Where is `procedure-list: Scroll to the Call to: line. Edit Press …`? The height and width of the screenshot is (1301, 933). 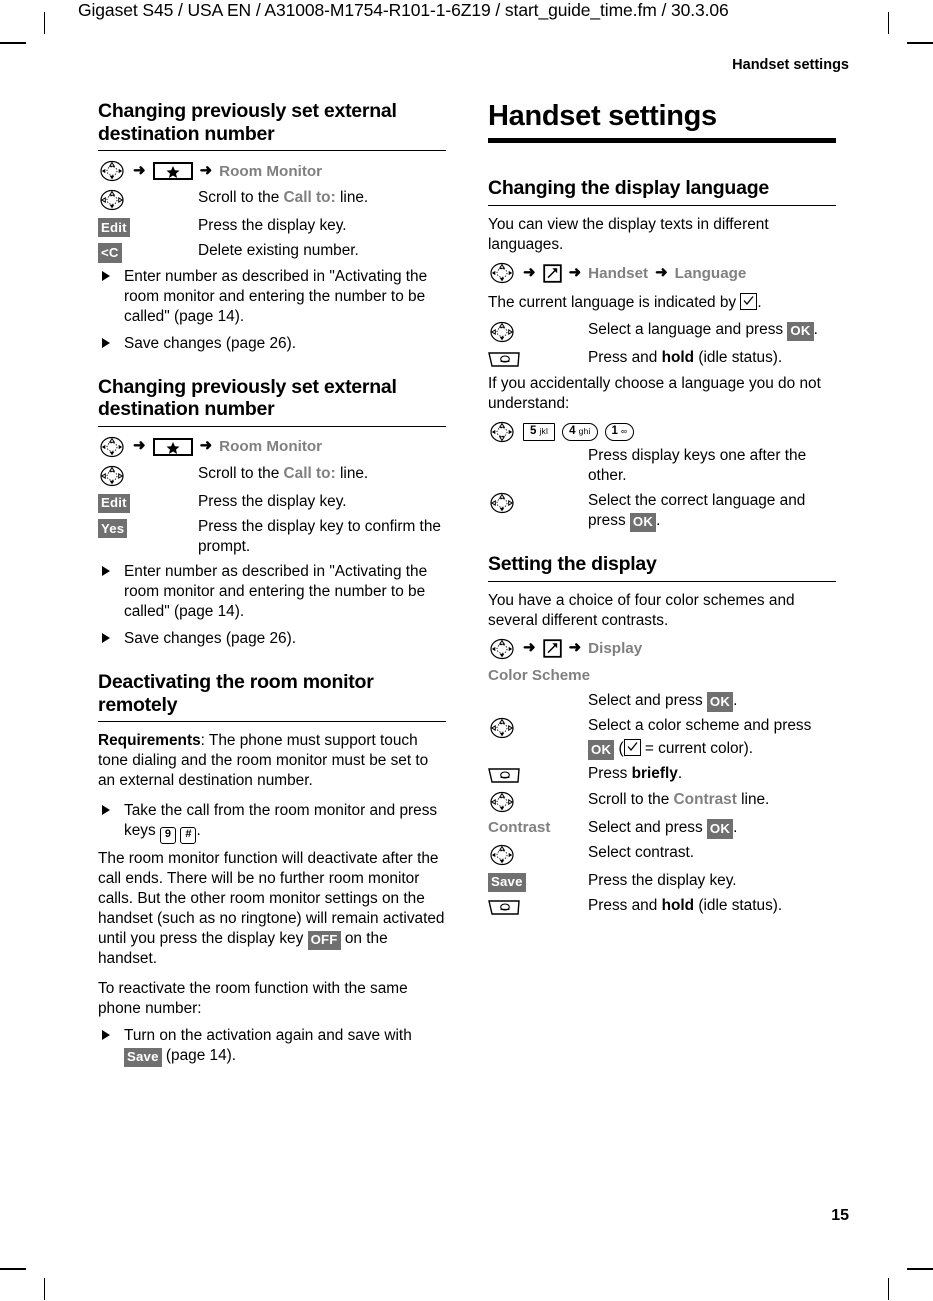 procedure-list: Scroll to the Call to: line. Edit Press … is located at coordinates (272, 510).